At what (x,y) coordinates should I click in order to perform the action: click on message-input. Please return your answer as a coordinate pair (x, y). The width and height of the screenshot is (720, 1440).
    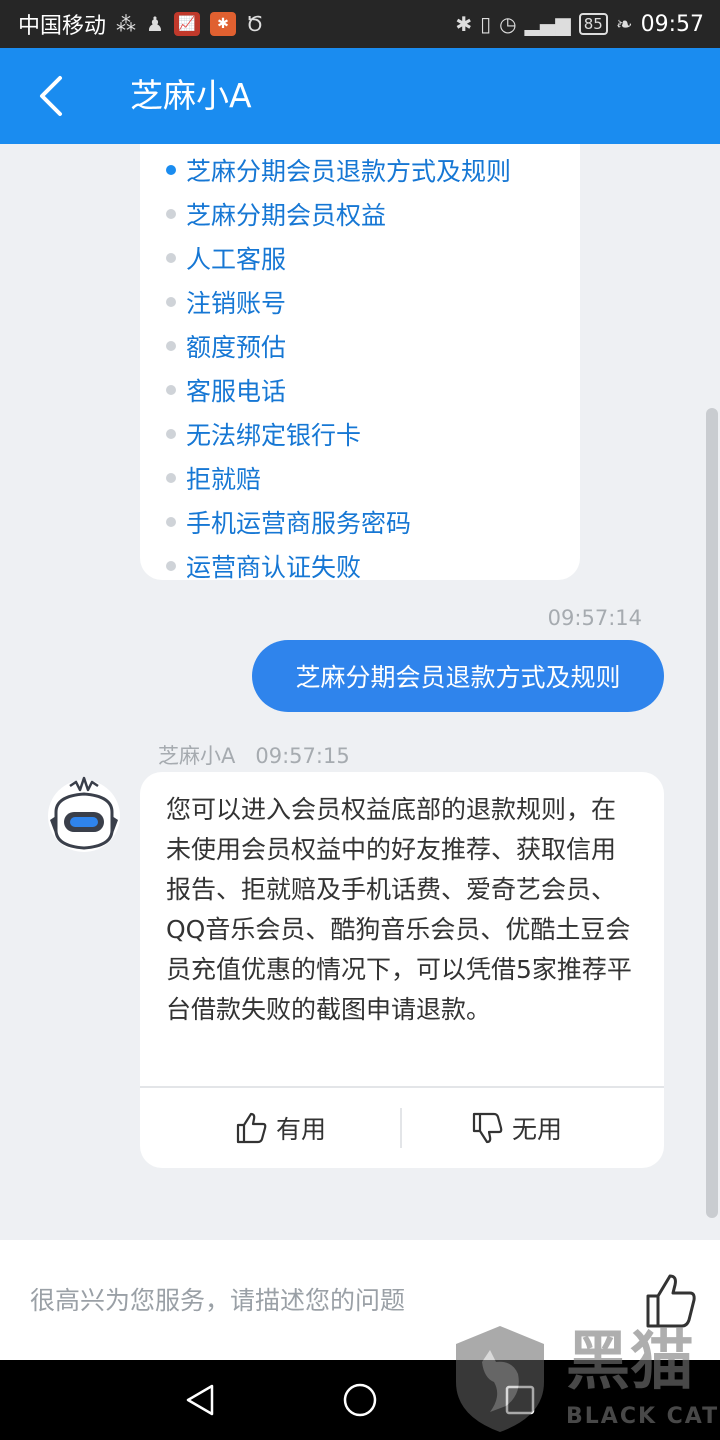
    Looking at the image, I should click on (320, 1300).